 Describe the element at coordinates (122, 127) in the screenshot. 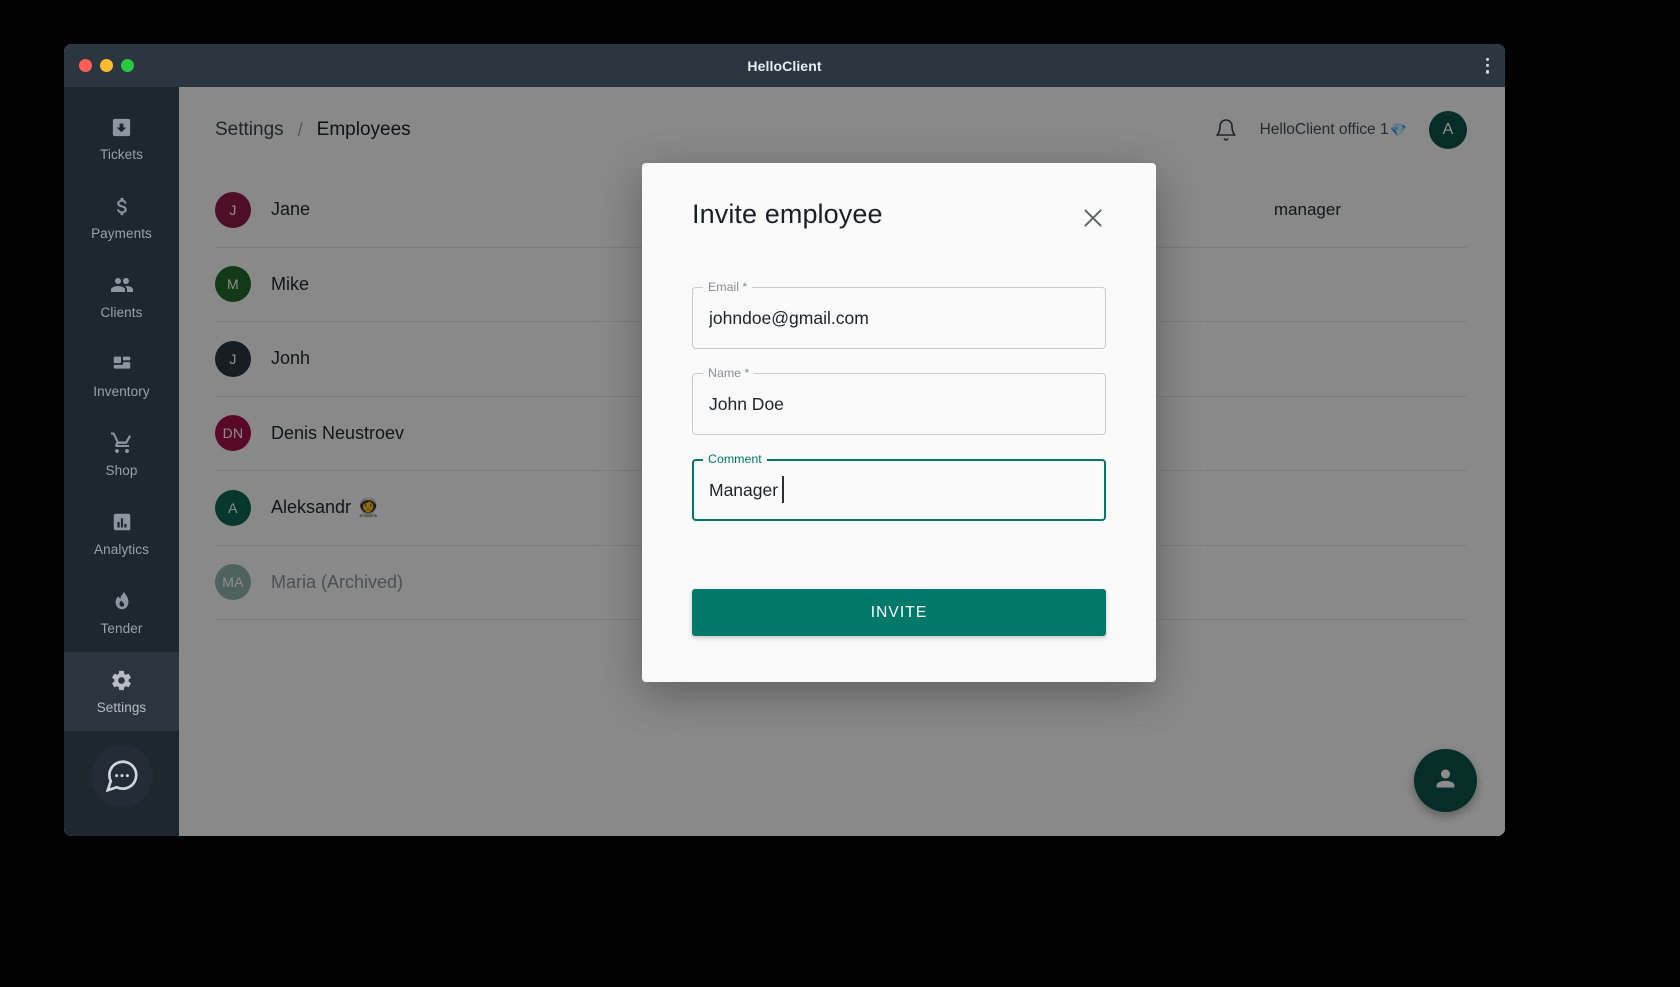

I see `ticket-inbox-icon` at that location.